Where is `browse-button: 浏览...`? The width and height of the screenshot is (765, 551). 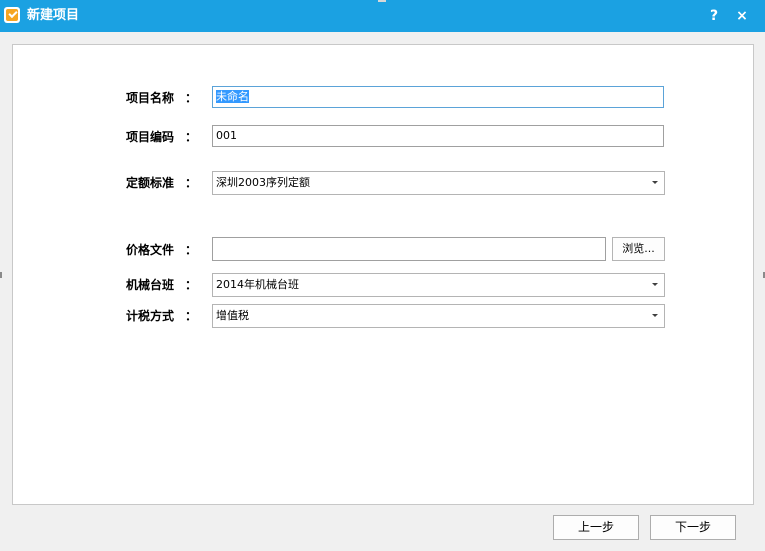 browse-button: 浏览... is located at coordinates (638, 249).